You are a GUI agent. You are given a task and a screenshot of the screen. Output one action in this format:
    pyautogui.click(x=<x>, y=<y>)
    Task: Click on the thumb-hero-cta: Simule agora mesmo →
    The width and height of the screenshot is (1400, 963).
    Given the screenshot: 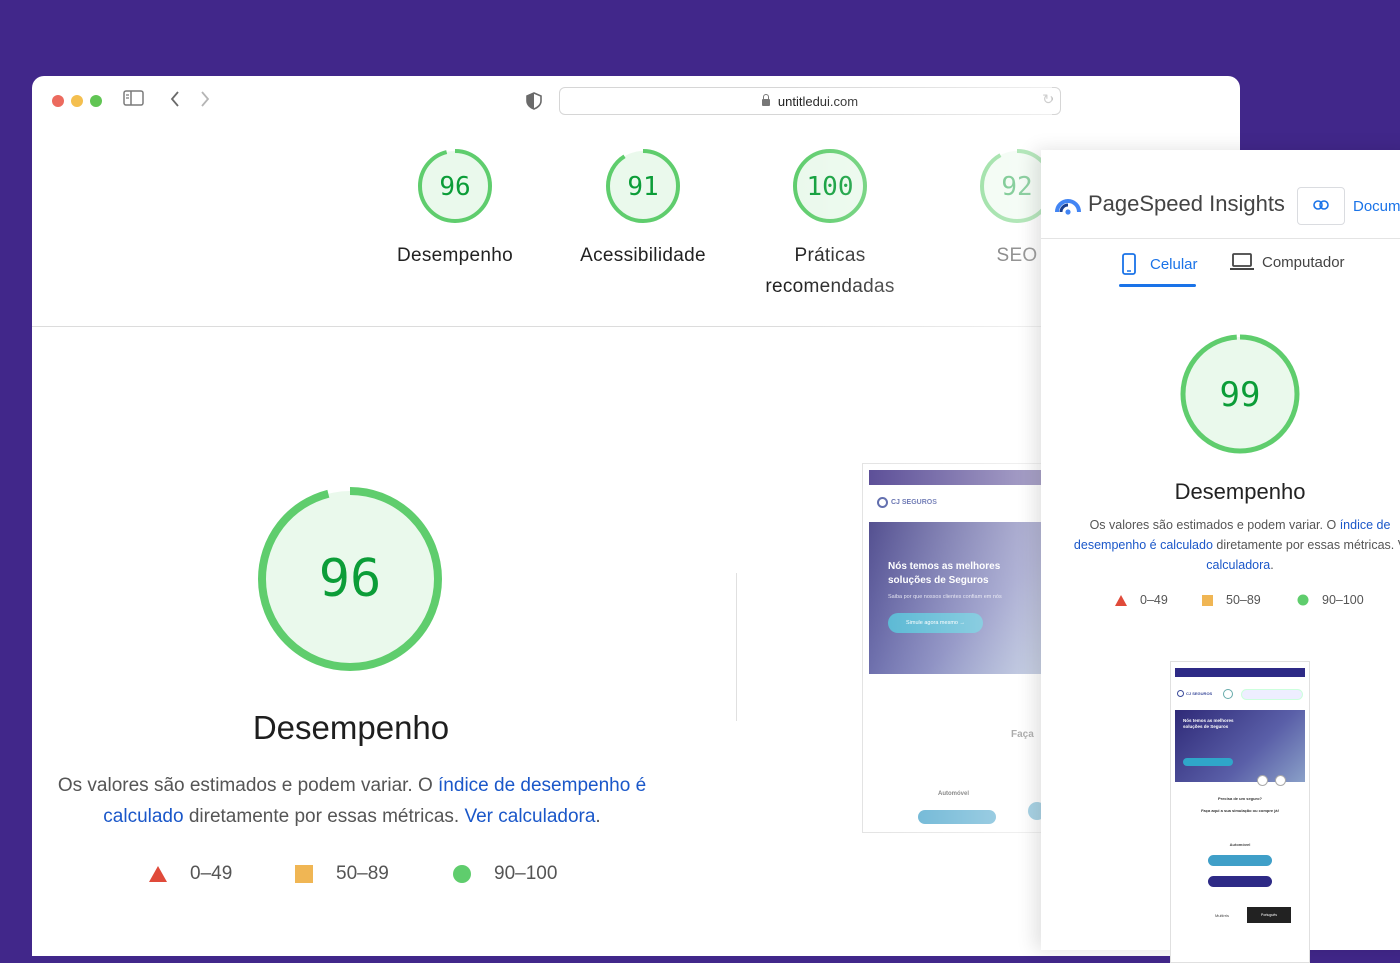 What is the action you would take?
    pyautogui.click(x=935, y=623)
    